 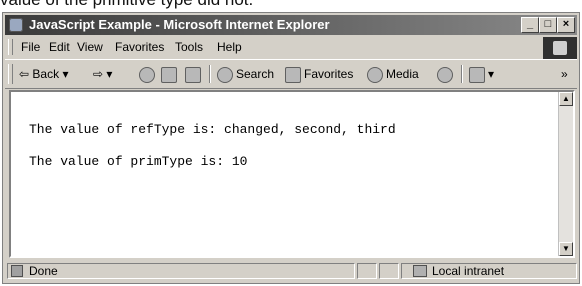 I want to click on history-button, so click(x=446, y=74).